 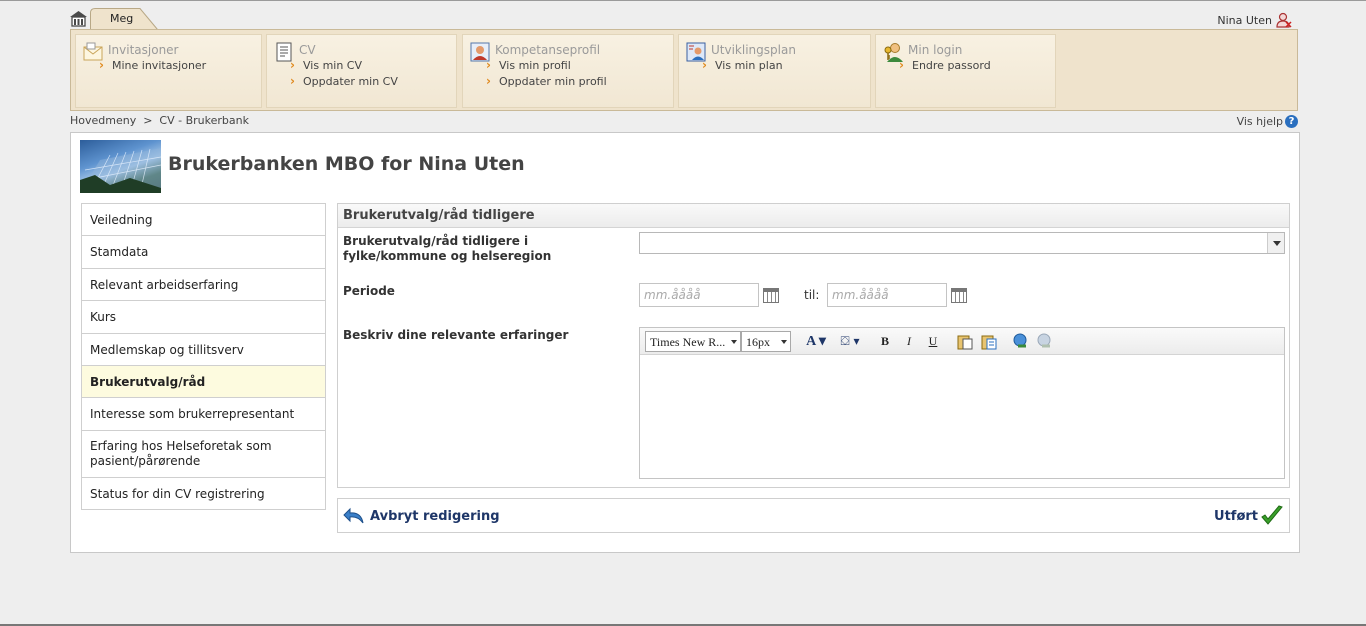 I want to click on help-link: Vis hjelp ?, so click(x=1267, y=121).